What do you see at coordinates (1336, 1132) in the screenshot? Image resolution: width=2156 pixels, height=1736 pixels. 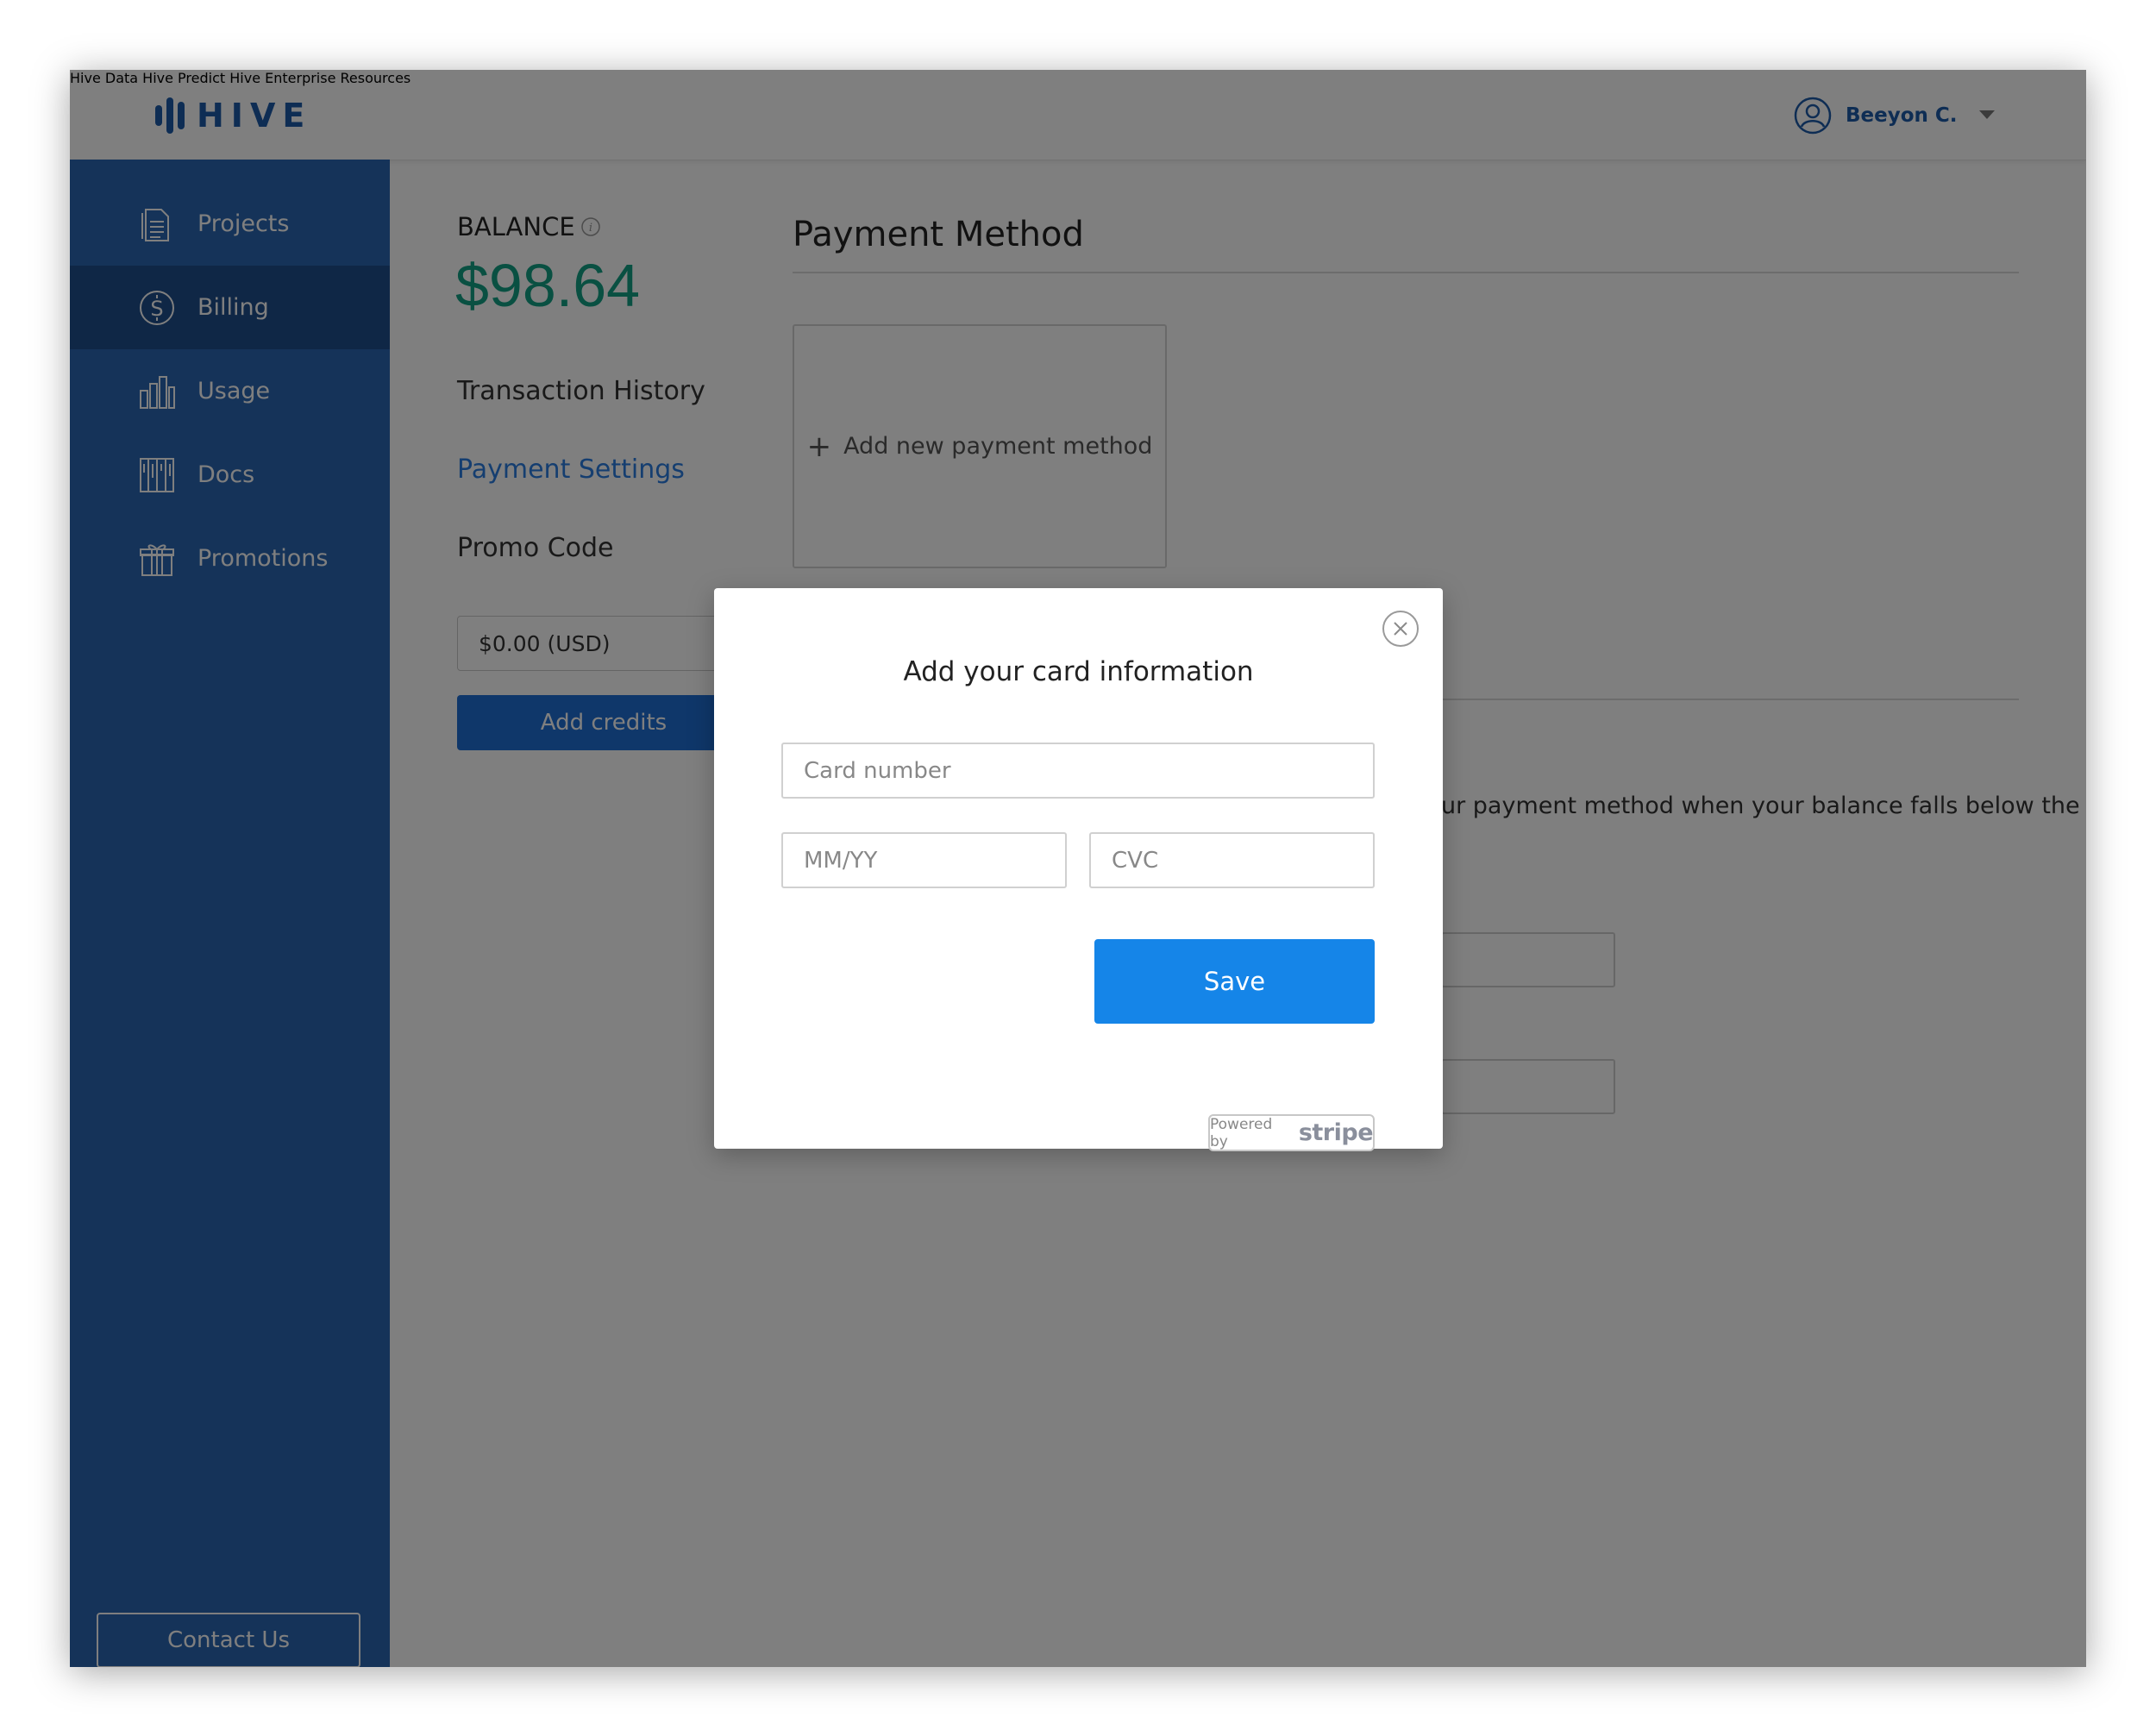 I see `stripe-logo: stripe` at bounding box center [1336, 1132].